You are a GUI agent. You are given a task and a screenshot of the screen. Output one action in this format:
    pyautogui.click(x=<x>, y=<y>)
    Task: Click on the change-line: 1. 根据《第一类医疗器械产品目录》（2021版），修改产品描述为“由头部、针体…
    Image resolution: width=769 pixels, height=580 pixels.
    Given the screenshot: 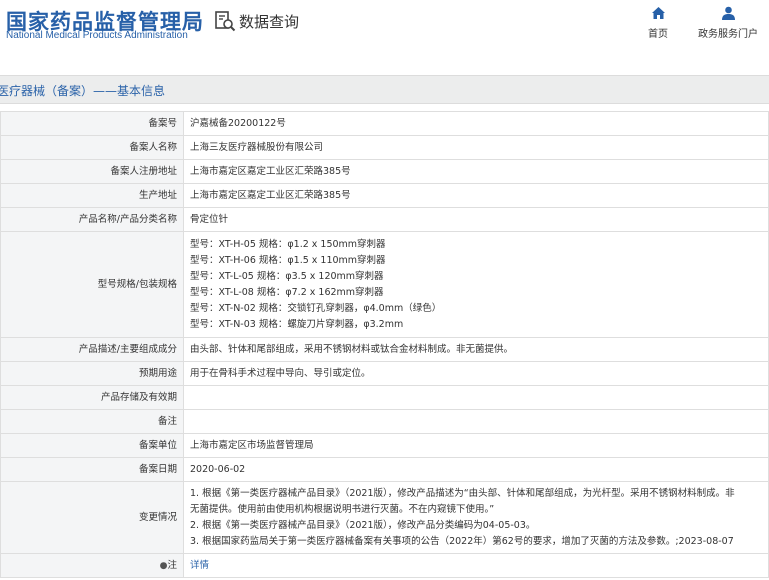 What is the action you would take?
    pyautogui.click(x=462, y=493)
    